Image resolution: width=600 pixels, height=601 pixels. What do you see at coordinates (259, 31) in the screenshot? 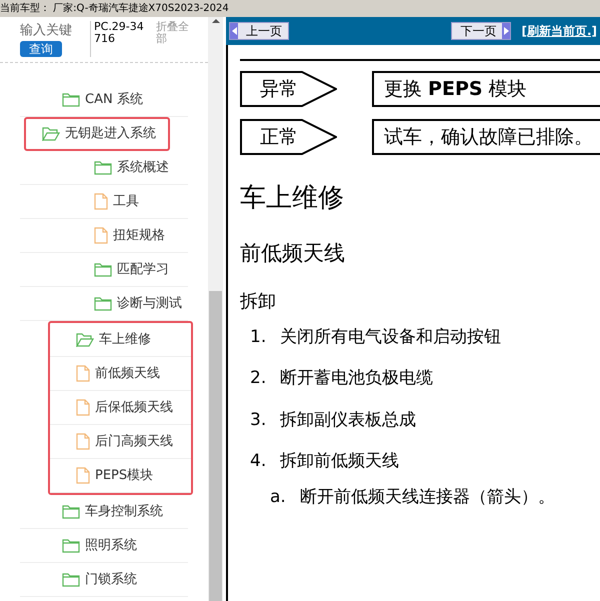
I see `previous-page-button: 上一页` at bounding box center [259, 31].